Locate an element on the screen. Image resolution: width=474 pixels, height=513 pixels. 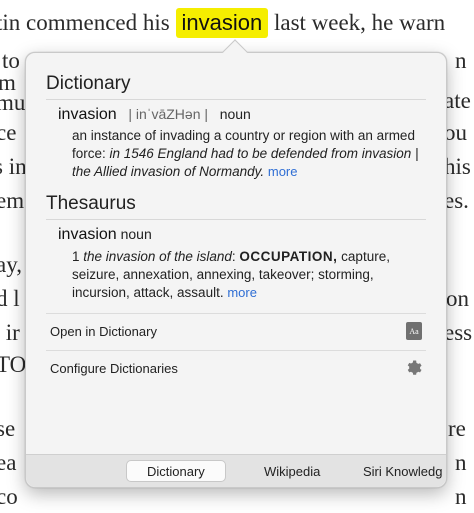
right-fragment: es. is located at coordinates (456, 200).